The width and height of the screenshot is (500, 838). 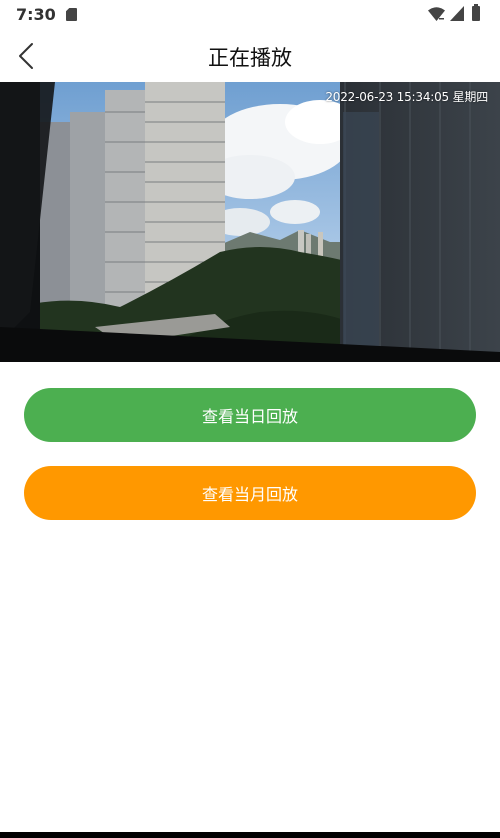 I want to click on status-bar: 7:30, so click(x=250, y=15).